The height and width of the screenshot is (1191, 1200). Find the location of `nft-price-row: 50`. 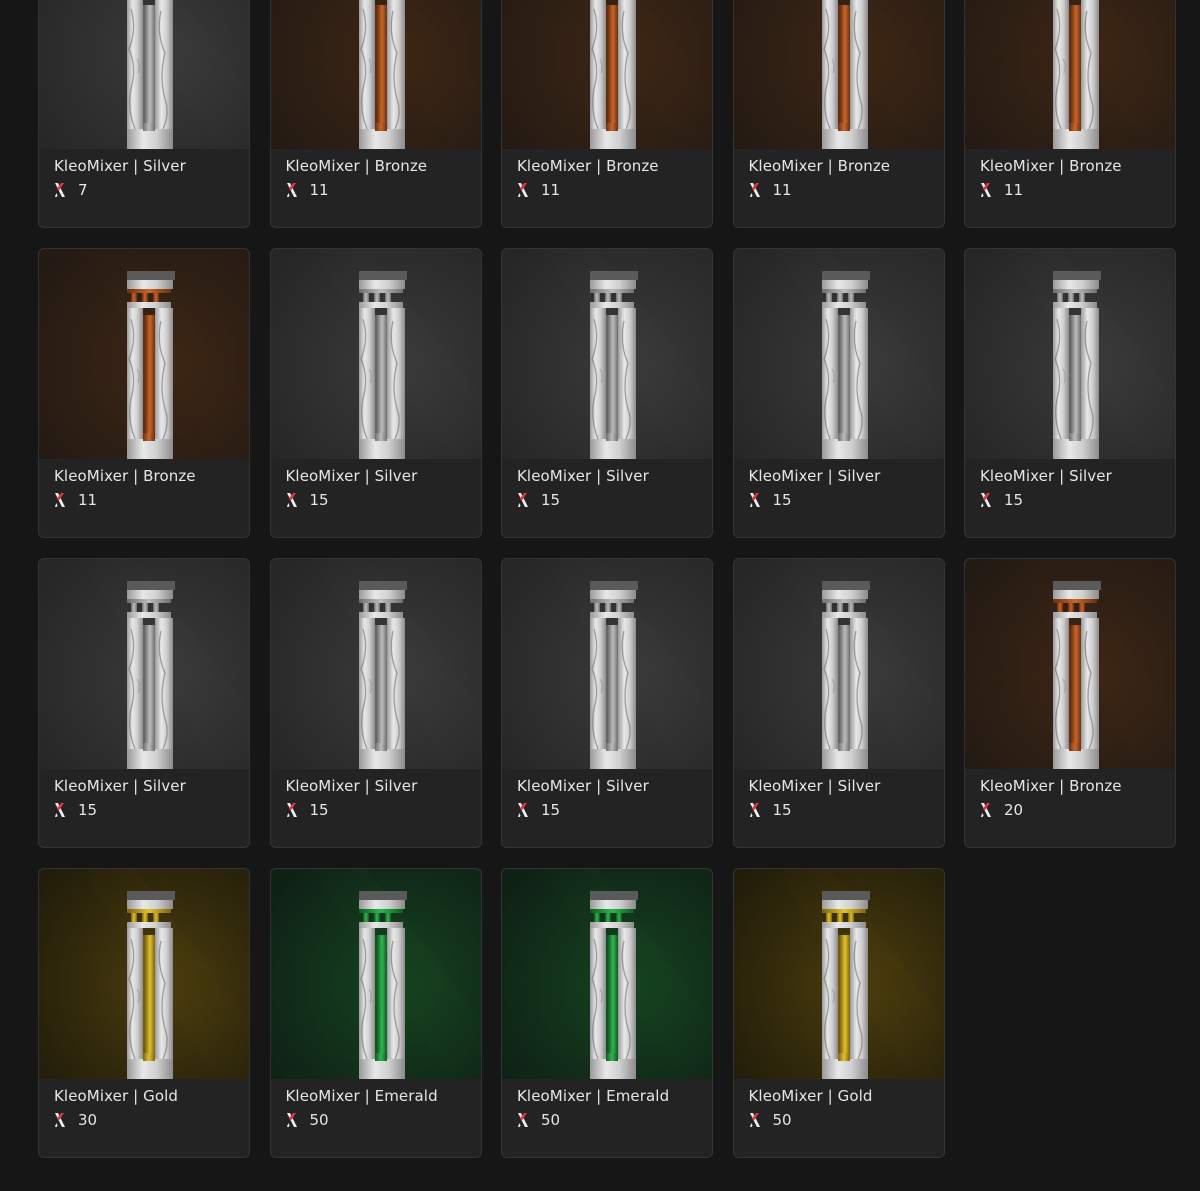

nft-price-row: 50 is located at coordinates (770, 1120).